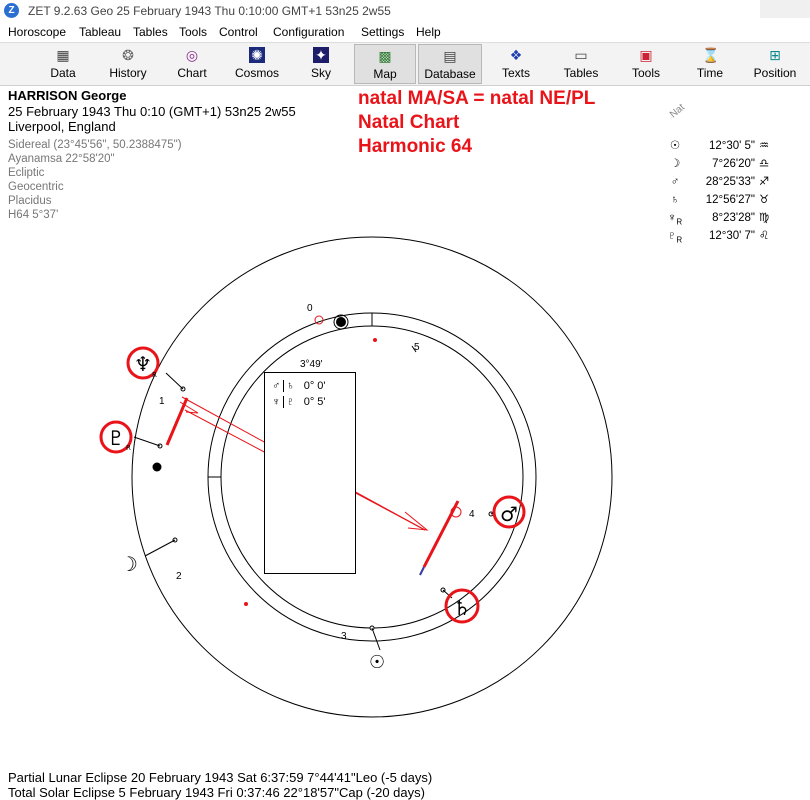  Describe the element at coordinates (157, 467) in the screenshot. I see `ascendant-dot` at that location.